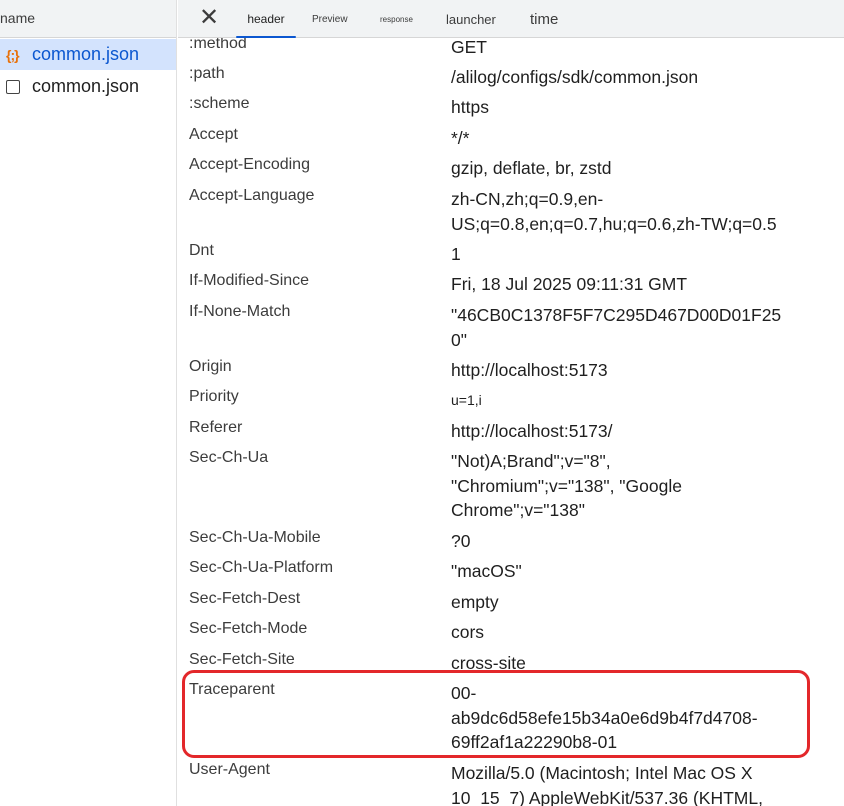 Image resolution: width=844 pixels, height=806 pixels. Describe the element at coordinates (13, 54) in the screenshot. I see `json-braces-icon: {;}` at that location.